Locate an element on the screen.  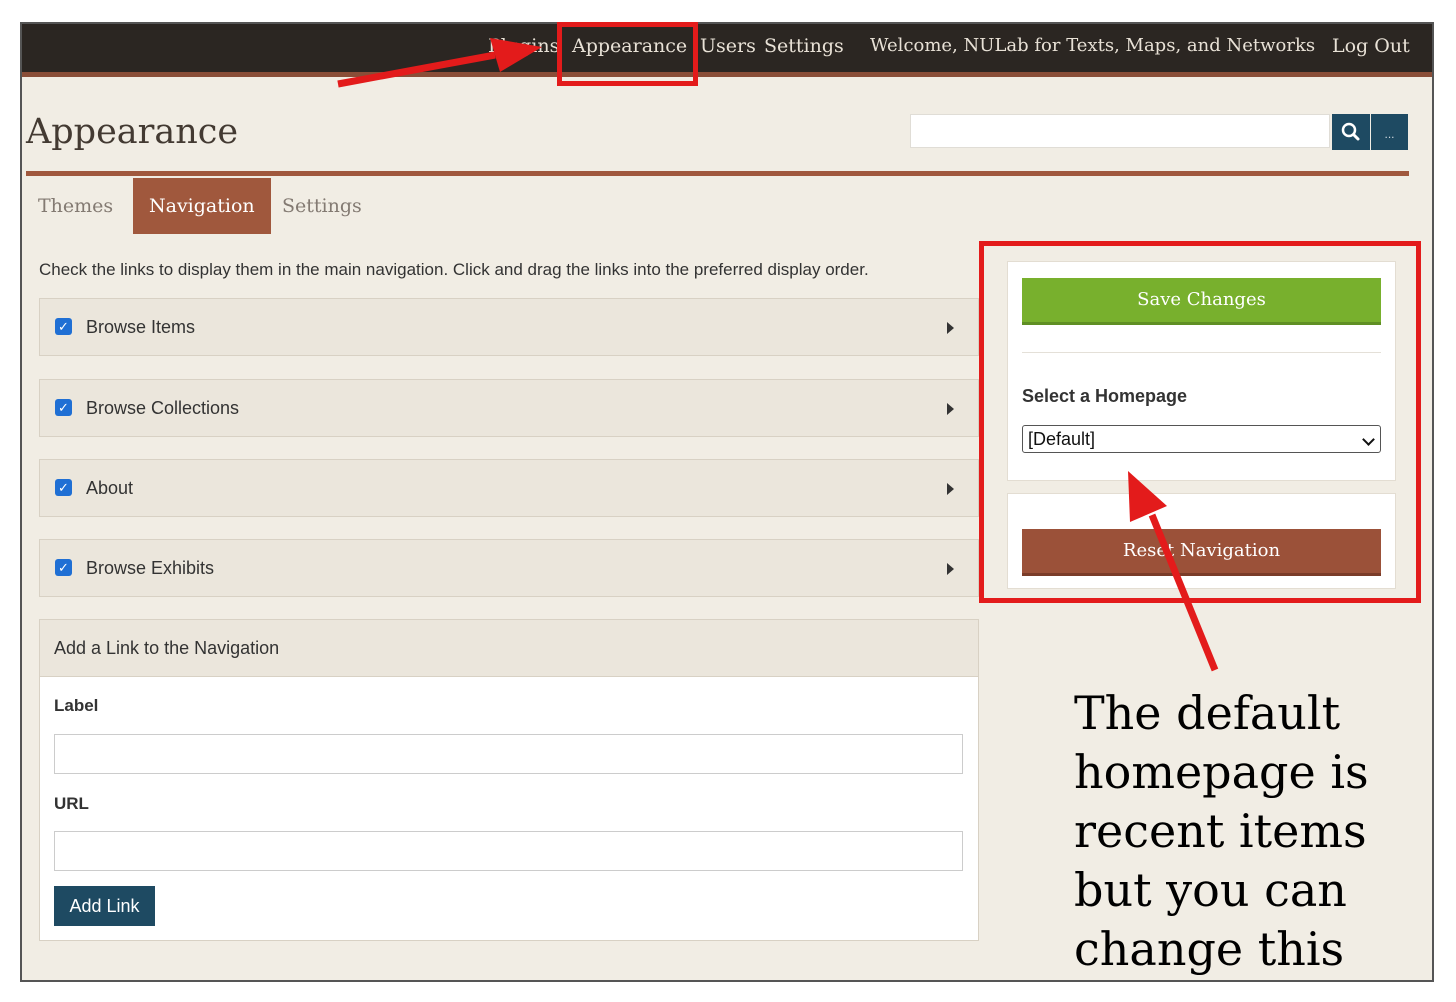
arrowhead-appearance is located at coordinates (516, 55).